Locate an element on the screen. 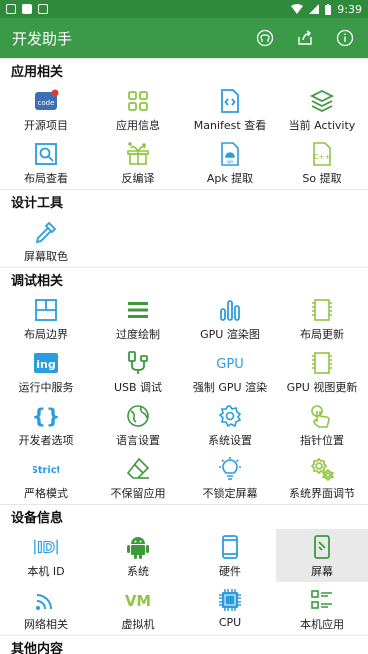 This screenshot has width=368, height=654. status-bar: 9:39 is located at coordinates (184, 9).